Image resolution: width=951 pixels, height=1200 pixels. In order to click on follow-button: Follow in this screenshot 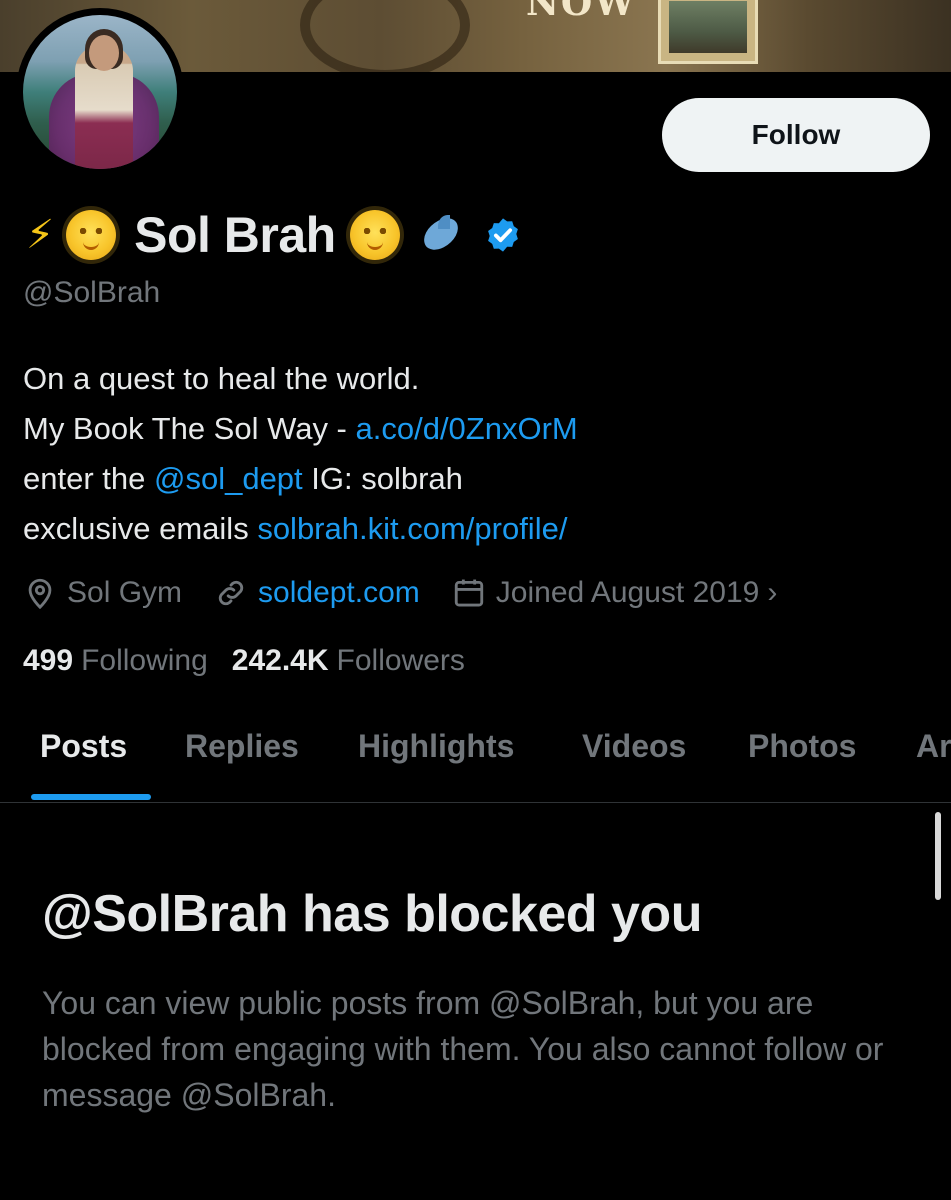, I will do `click(796, 135)`.